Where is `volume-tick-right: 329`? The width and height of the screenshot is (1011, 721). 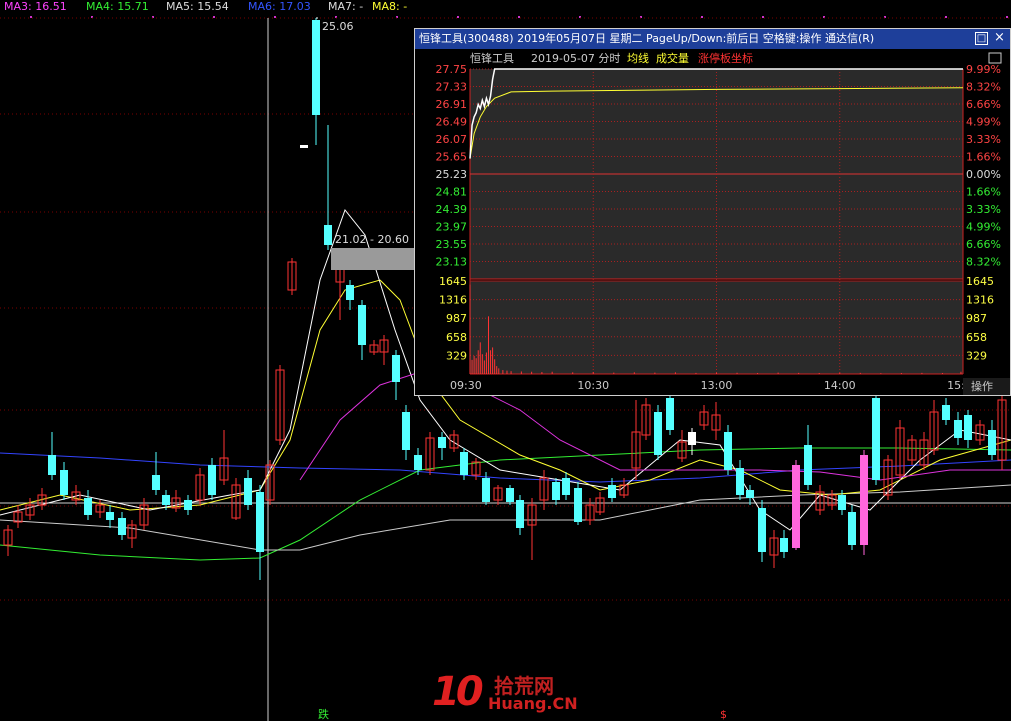
volume-tick-right: 329 is located at coordinates (976, 355).